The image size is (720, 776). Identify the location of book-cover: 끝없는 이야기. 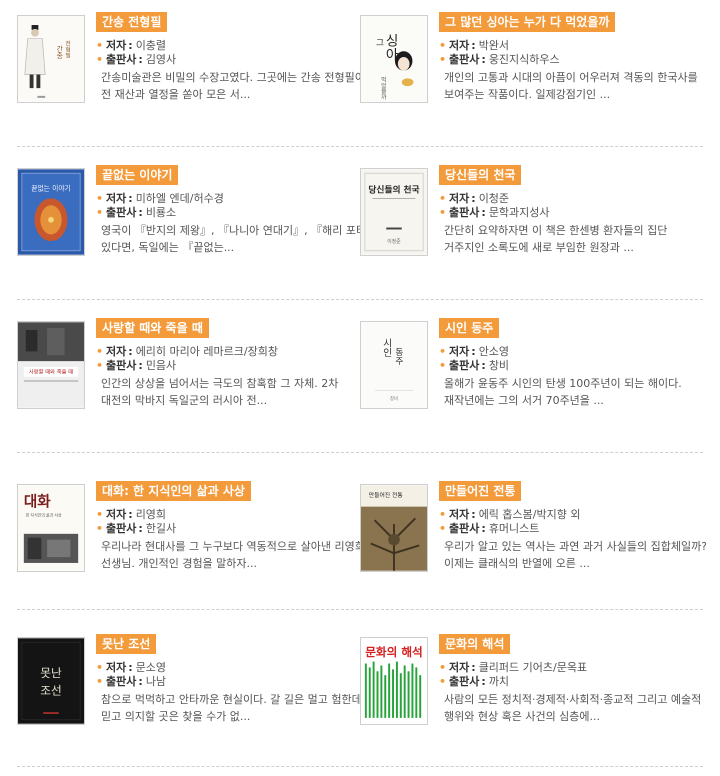
(51, 212).